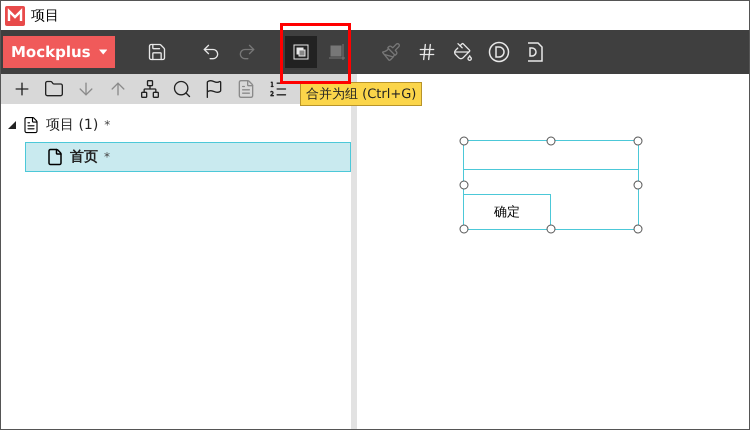 The height and width of the screenshot is (430, 750). What do you see at coordinates (12, 125) in the screenshot?
I see `expanded-arrow-icon` at bounding box center [12, 125].